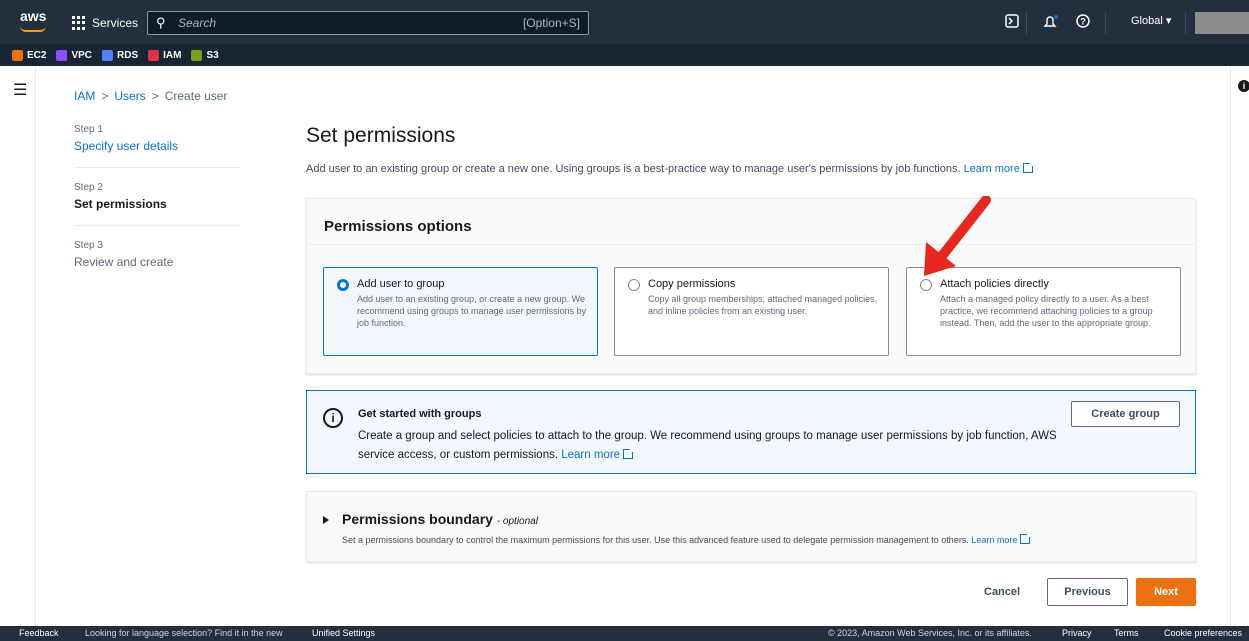 The width and height of the screenshot is (1249, 641). I want to click on search-placeholder: Search, so click(197, 23).